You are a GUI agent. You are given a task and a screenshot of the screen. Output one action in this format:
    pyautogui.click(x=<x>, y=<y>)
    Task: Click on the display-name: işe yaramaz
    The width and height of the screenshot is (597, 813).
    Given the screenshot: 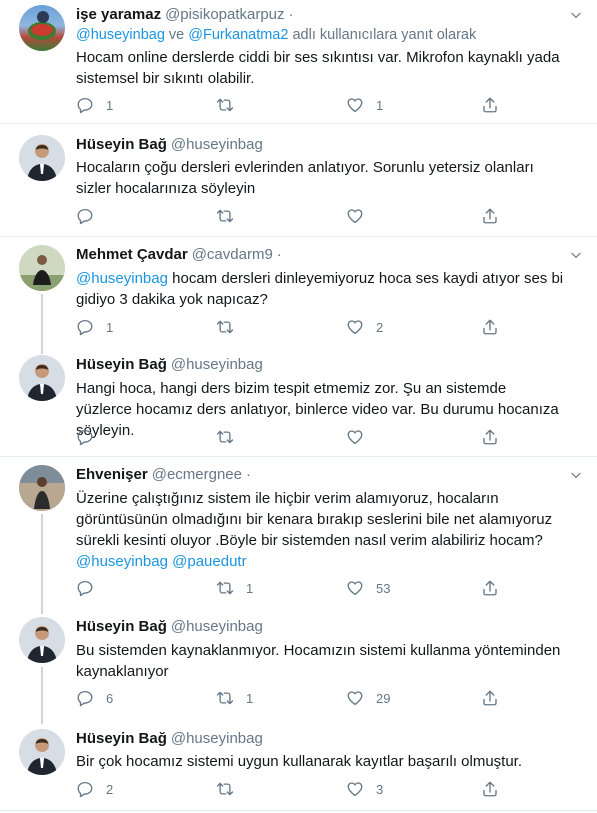 What is the action you would take?
    pyautogui.click(x=118, y=14)
    